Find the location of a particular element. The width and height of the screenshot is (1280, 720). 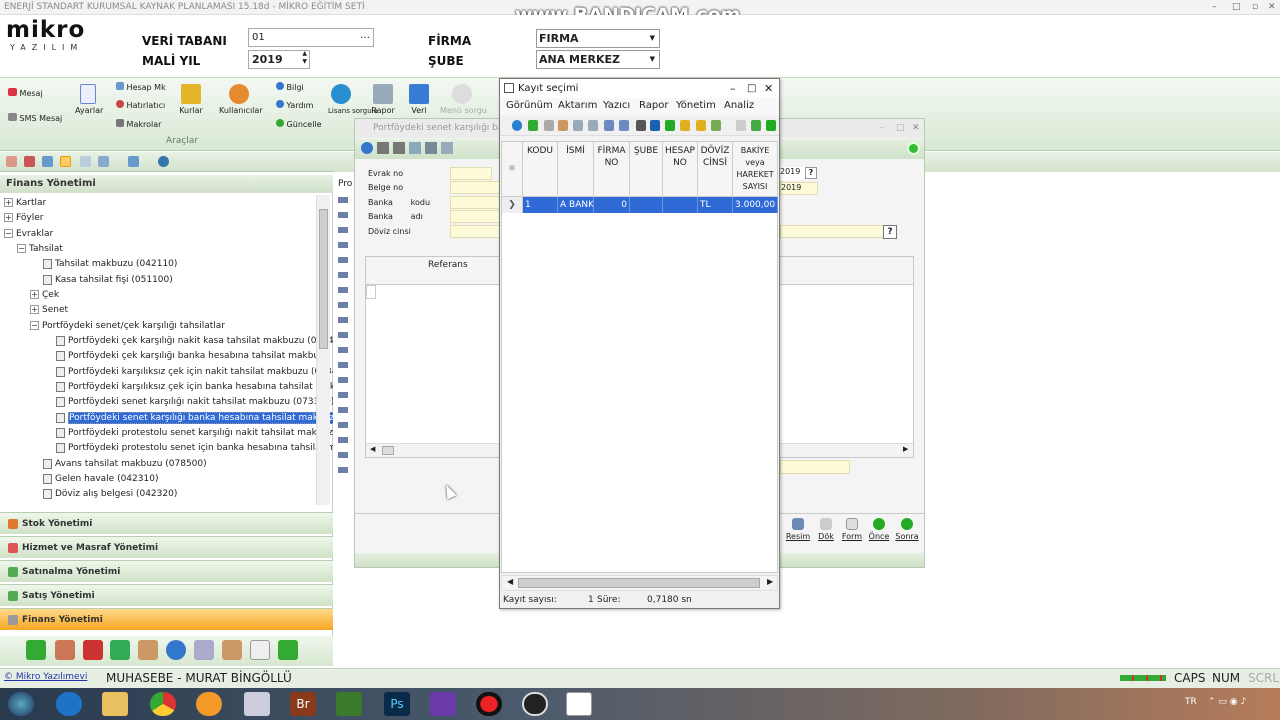

grid-hscroll: ◀ ▶ is located at coordinates (639, 583).